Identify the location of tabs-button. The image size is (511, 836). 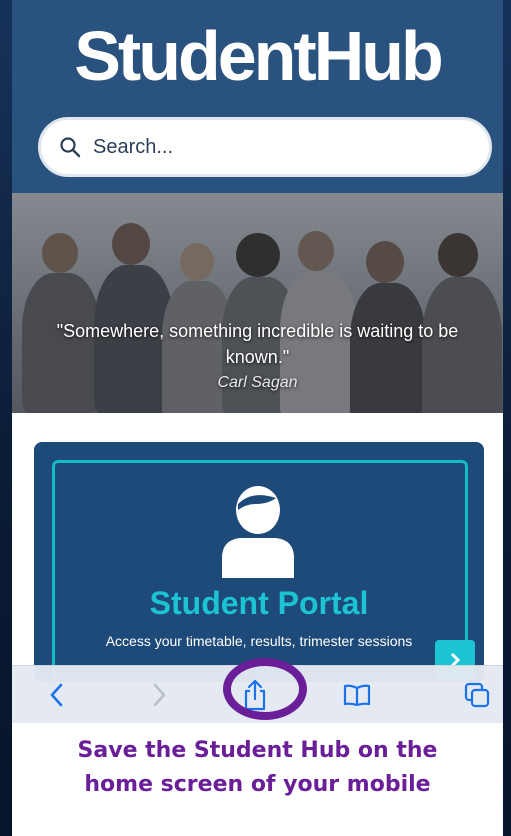
(477, 694).